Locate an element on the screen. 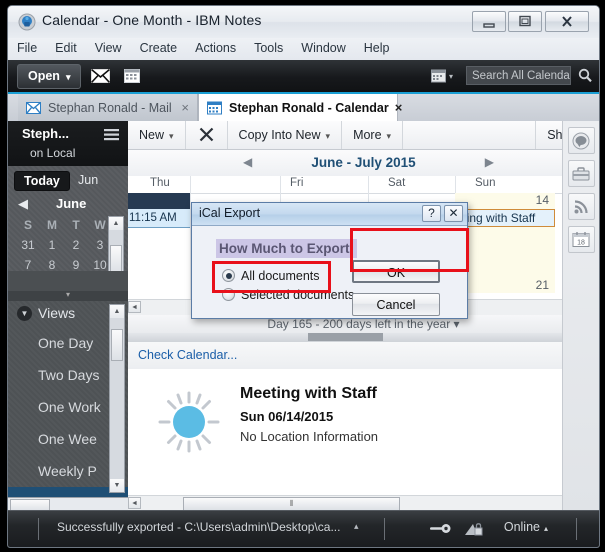  day-cell: 31 is located at coordinates (28, 245).